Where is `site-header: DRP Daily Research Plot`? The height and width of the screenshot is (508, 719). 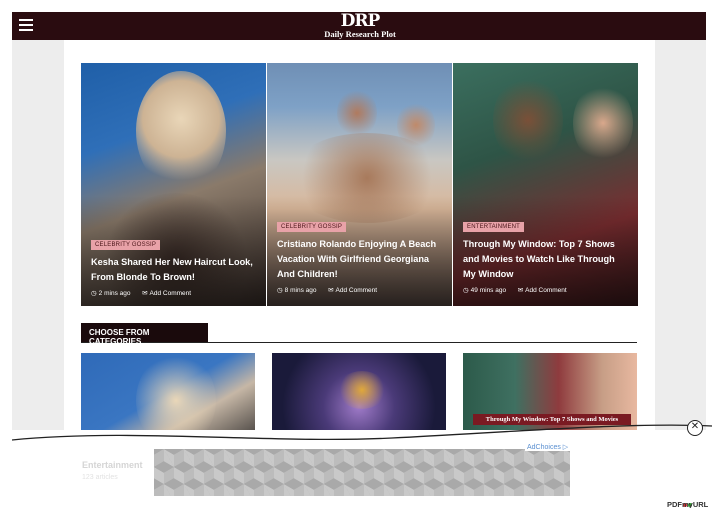
site-header: DRP Daily Research Plot is located at coordinates (359, 26).